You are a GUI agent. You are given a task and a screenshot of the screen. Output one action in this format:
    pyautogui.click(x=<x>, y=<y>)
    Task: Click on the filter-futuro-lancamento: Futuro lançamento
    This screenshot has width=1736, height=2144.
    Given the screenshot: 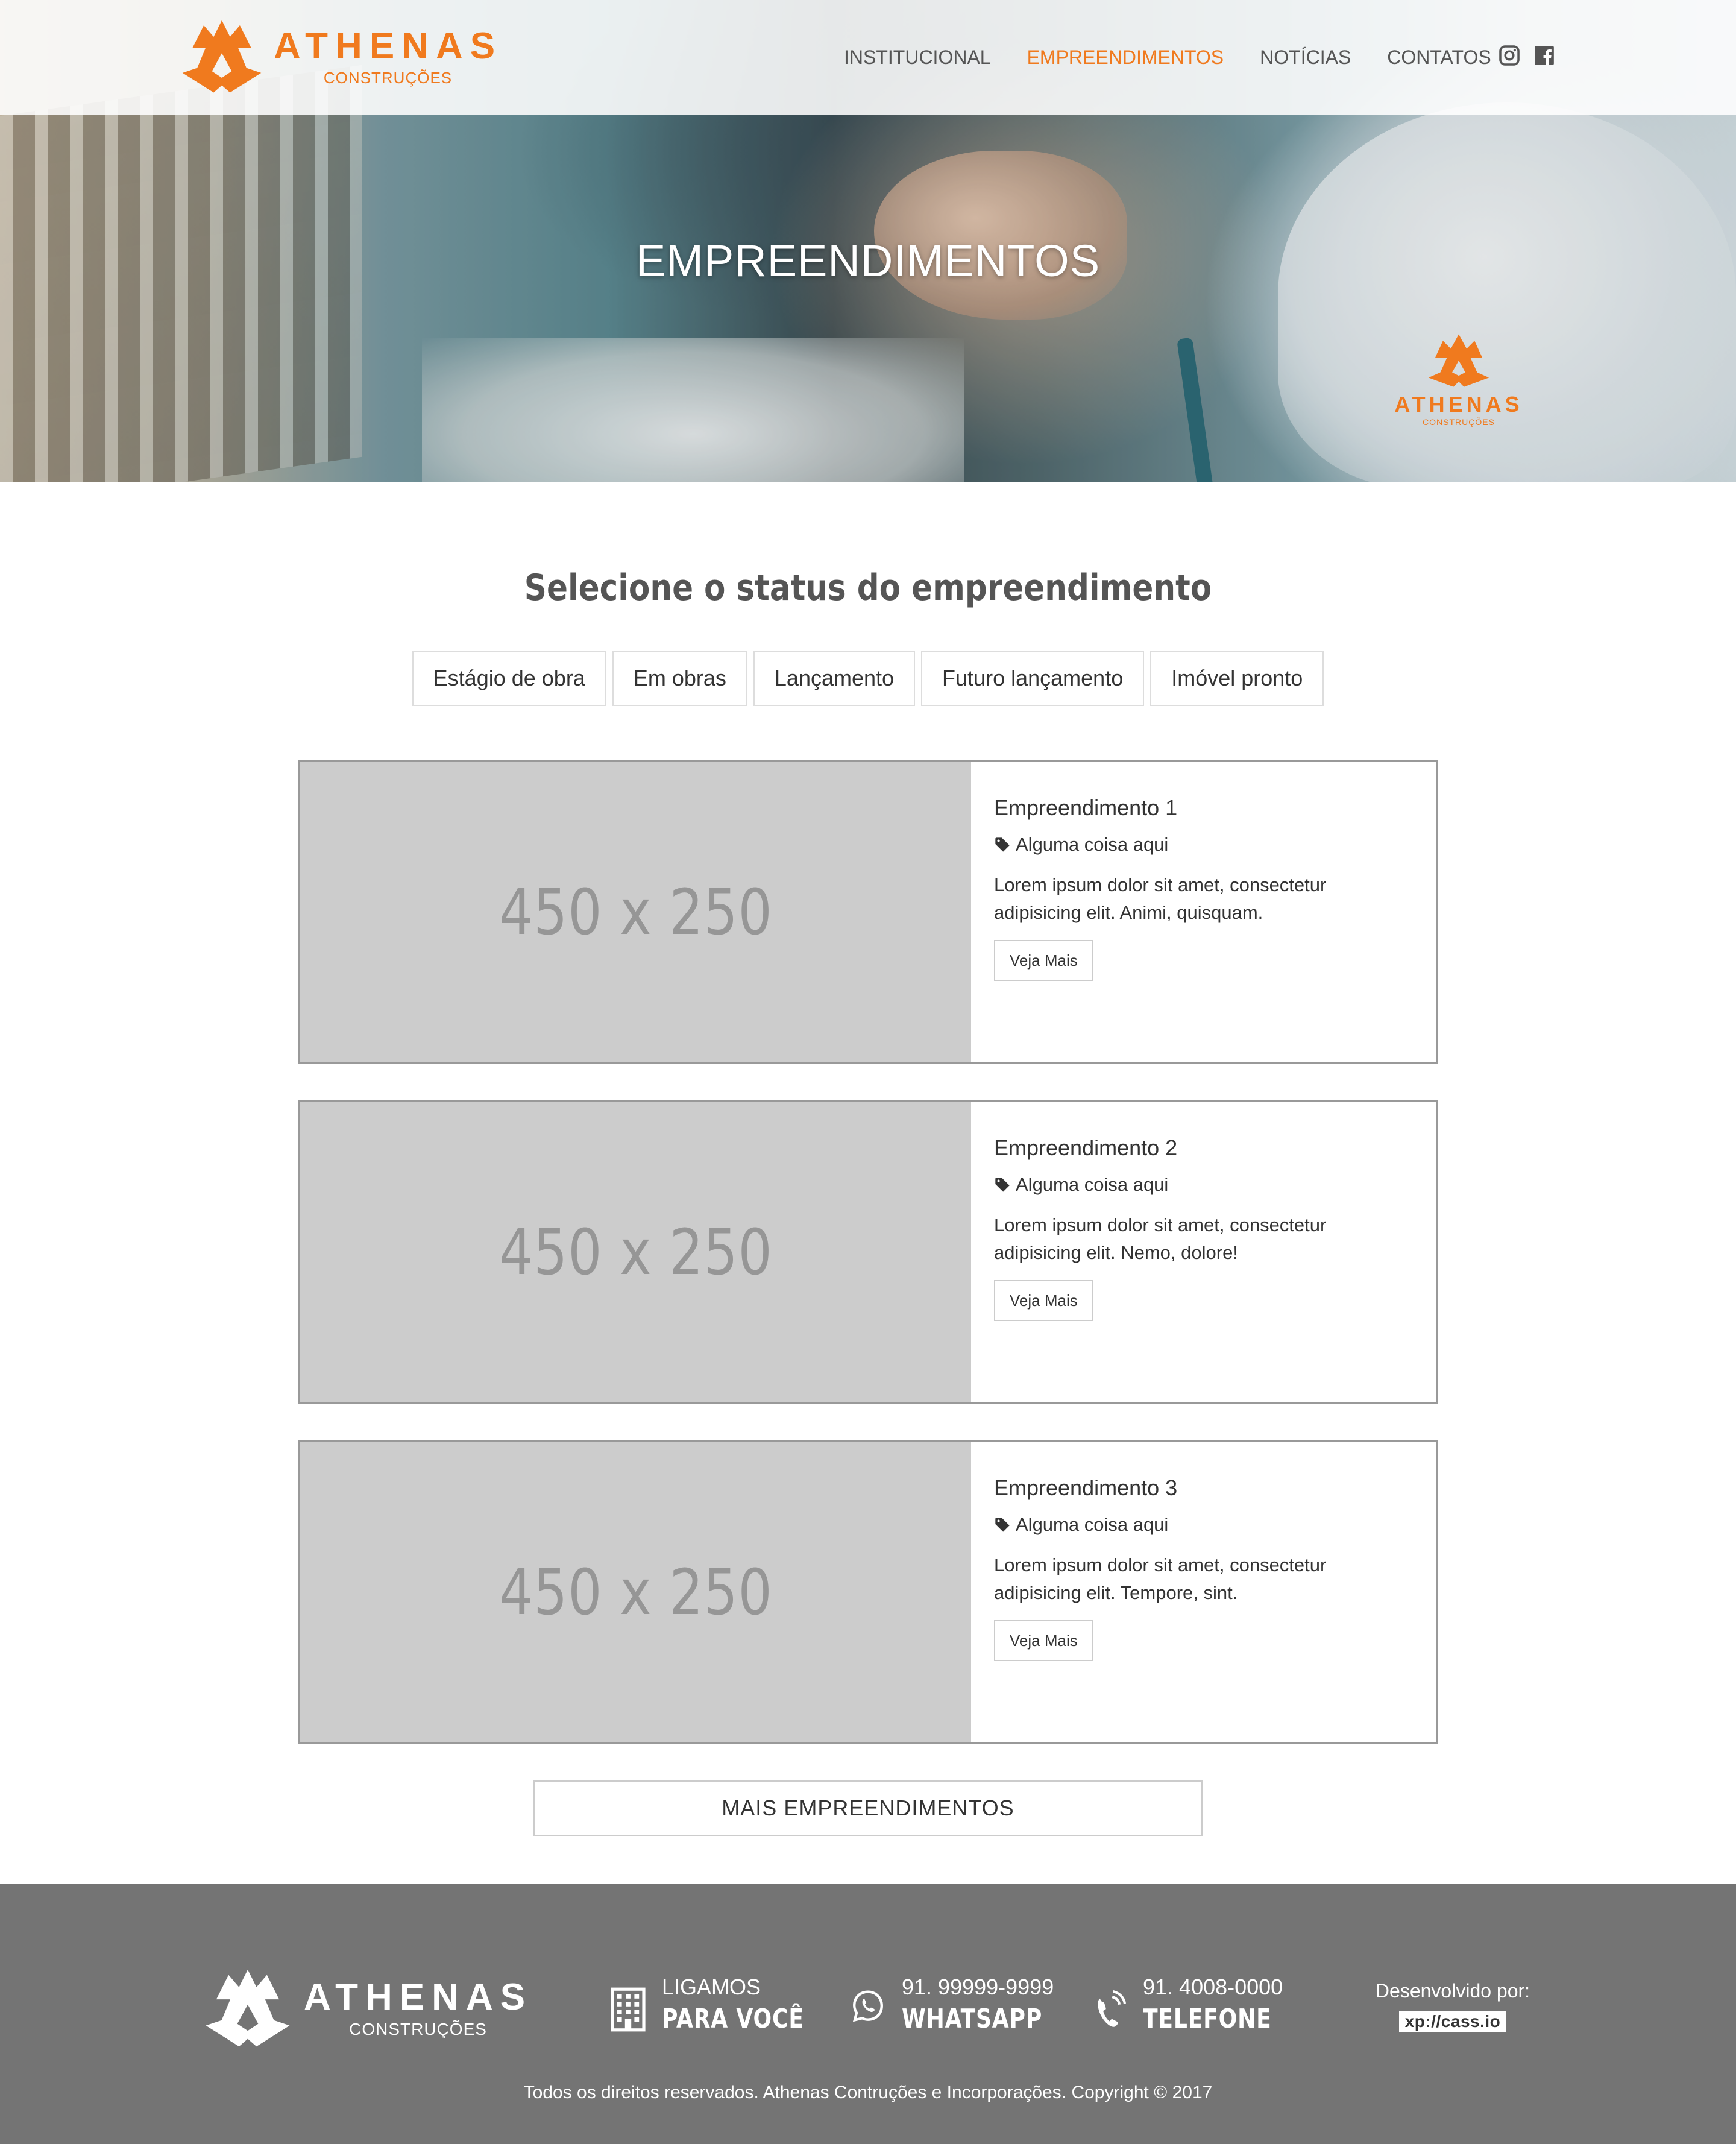 What is the action you would take?
    pyautogui.click(x=1033, y=678)
    